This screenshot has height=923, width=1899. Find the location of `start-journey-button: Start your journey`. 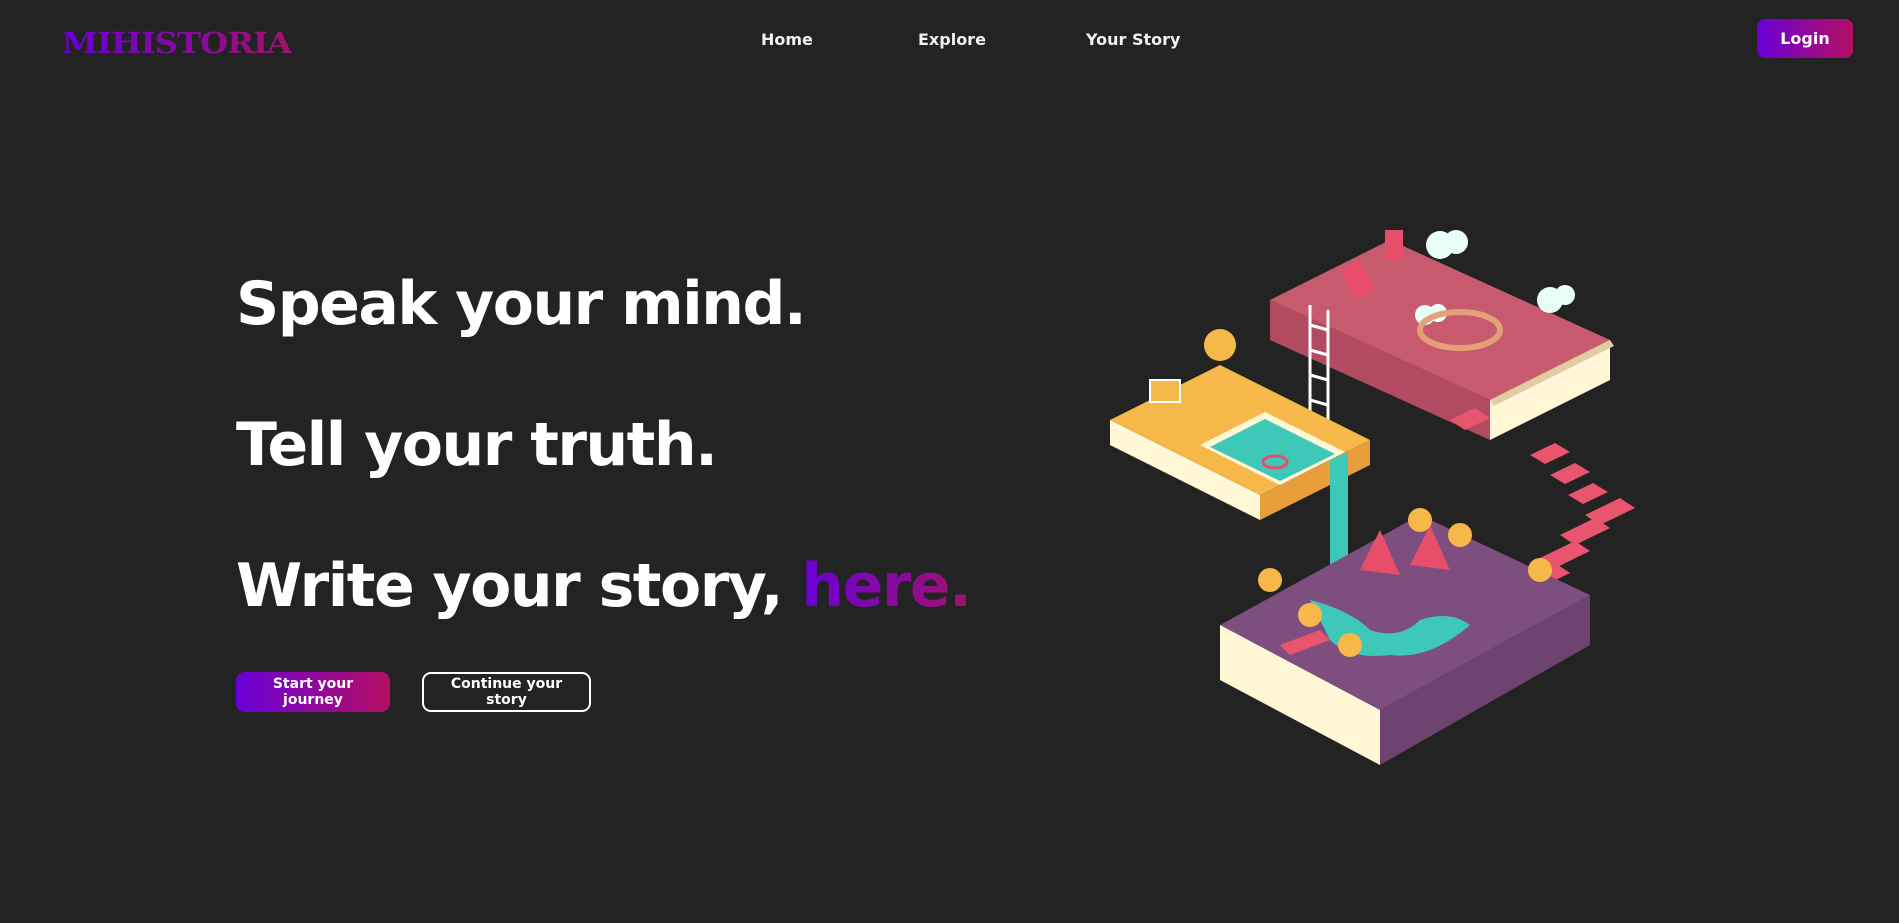

start-journey-button: Start your journey is located at coordinates (313, 692).